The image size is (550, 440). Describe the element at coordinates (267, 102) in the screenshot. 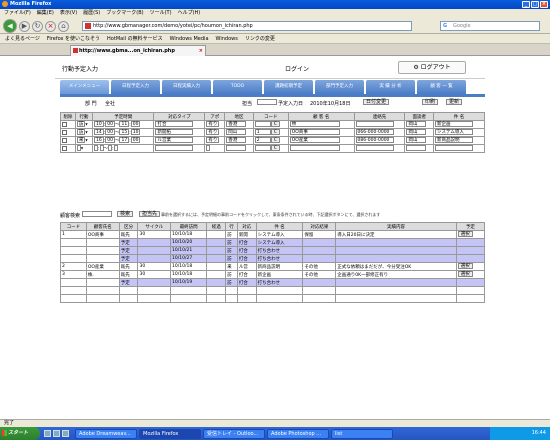

I see `owner-input` at that location.